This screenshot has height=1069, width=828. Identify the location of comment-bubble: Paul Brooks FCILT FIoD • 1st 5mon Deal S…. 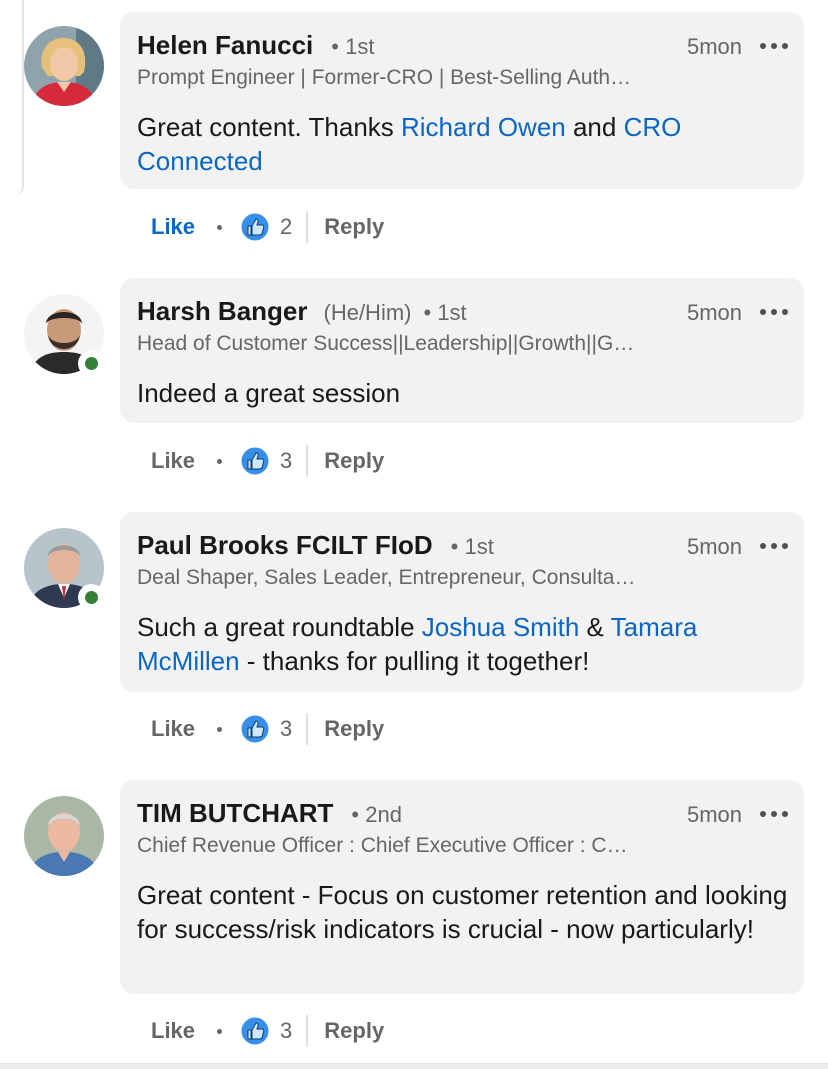
(462, 602).